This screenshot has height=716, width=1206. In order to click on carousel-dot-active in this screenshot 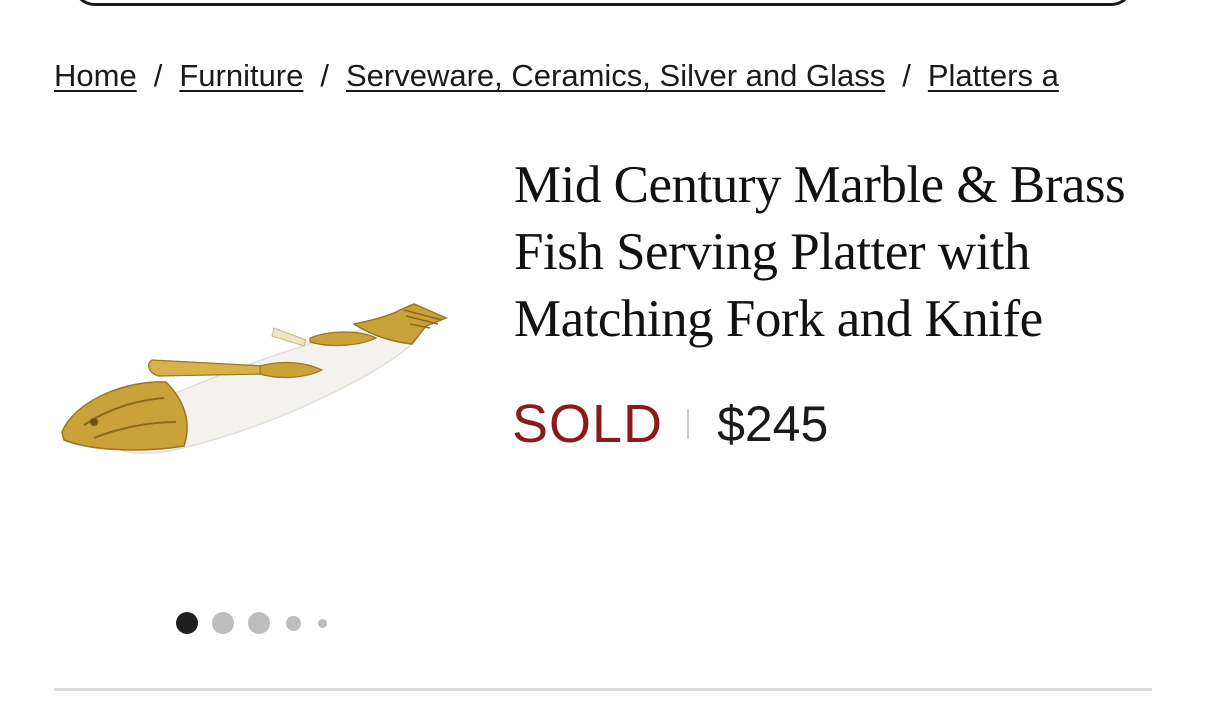, I will do `click(187, 623)`.